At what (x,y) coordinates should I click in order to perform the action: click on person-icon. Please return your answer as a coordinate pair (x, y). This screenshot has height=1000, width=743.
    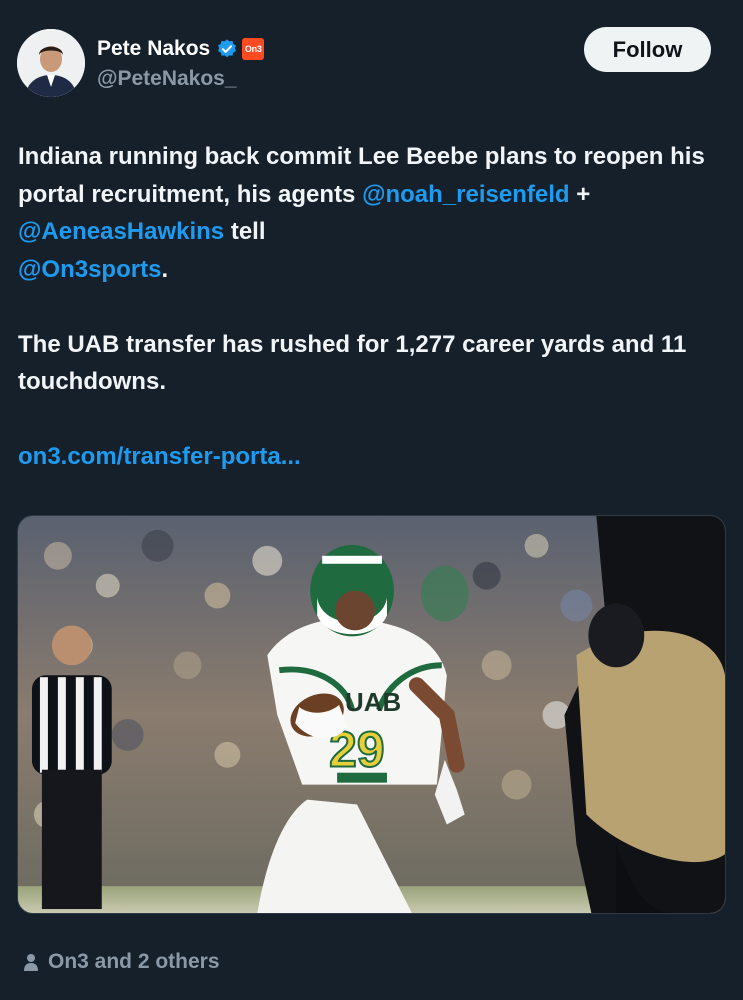
    Looking at the image, I should click on (31, 962).